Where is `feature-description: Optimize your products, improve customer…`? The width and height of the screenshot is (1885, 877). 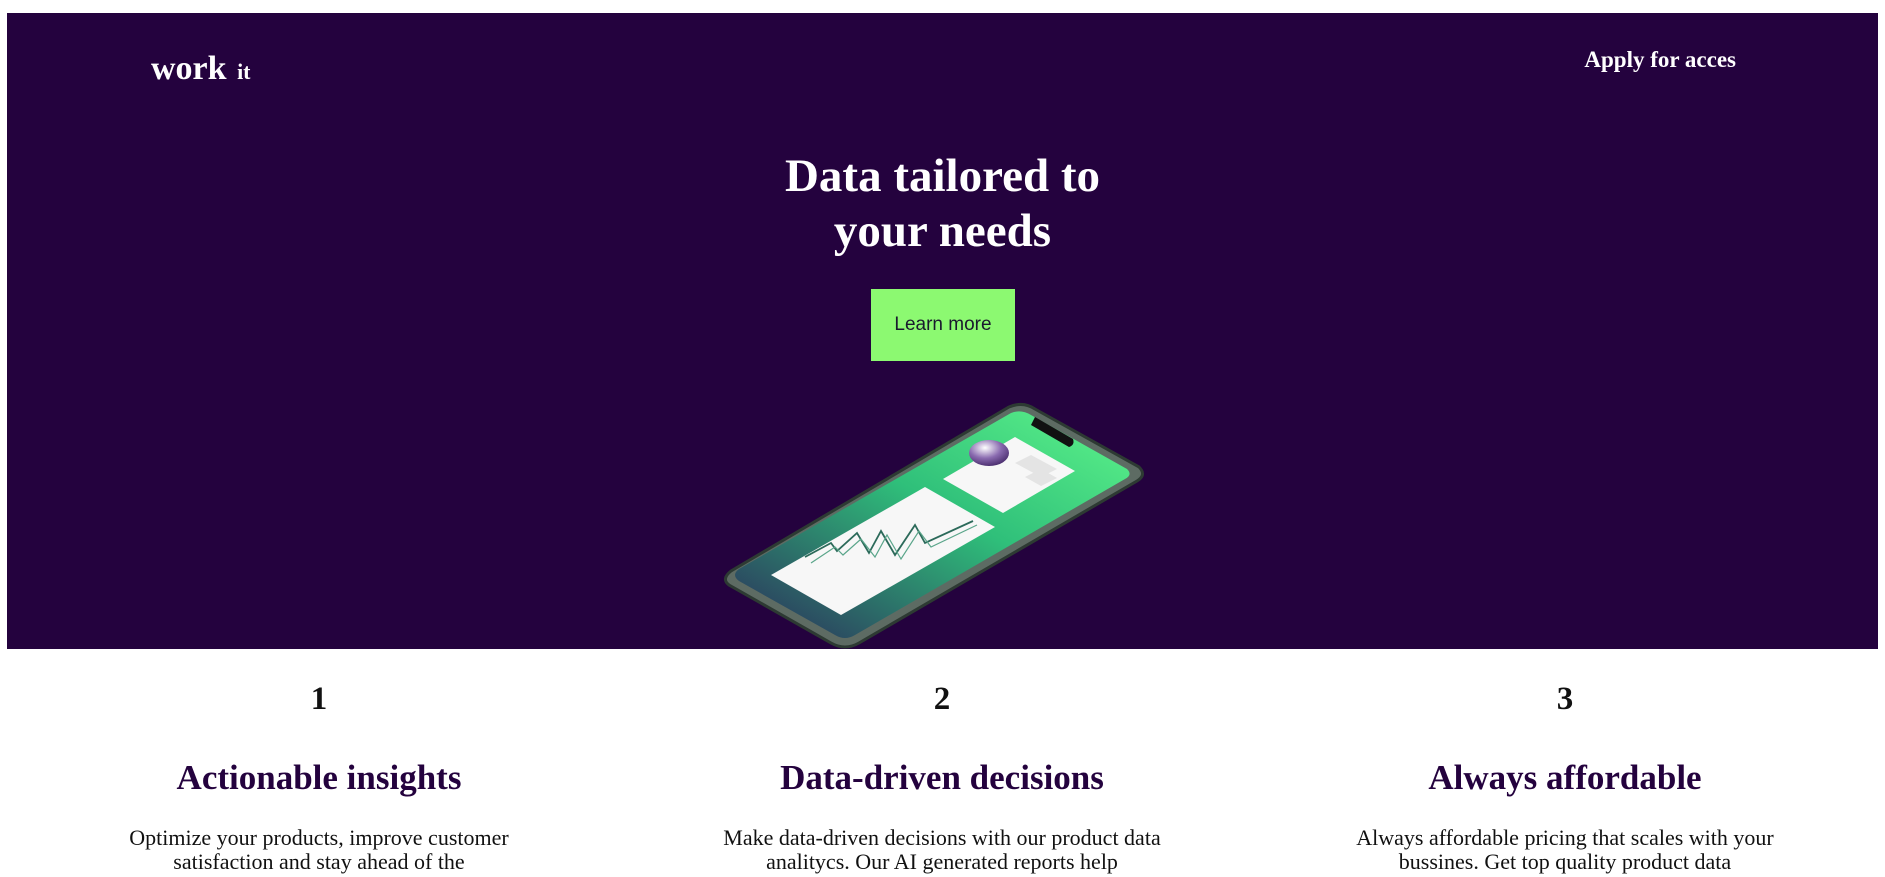 feature-description: Optimize your products, improve customer… is located at coordinates (319, 849).